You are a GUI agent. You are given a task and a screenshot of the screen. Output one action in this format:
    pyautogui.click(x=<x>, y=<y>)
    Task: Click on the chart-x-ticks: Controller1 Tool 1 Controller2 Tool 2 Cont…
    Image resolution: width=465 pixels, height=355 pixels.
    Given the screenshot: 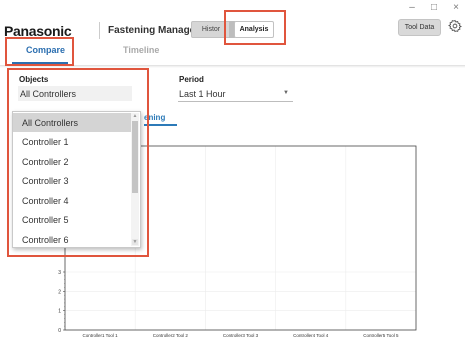 What is the action you would take?
    pyautogui.click(x=241, y=335)
    